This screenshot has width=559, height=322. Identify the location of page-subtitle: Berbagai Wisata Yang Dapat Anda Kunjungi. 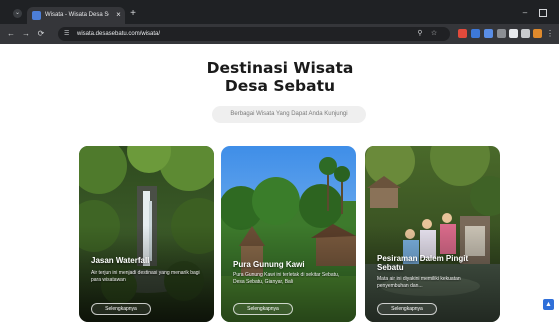
(289, 114).